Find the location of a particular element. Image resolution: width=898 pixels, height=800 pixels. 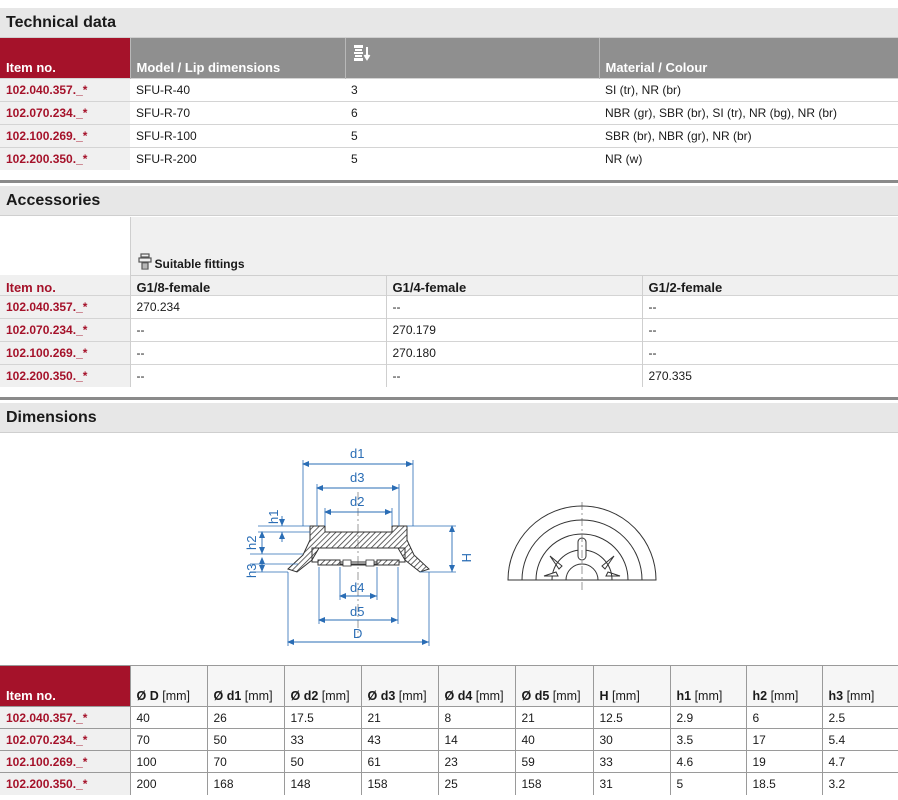

item-no: 102.100.269._* is located at coordinates (65, 352).